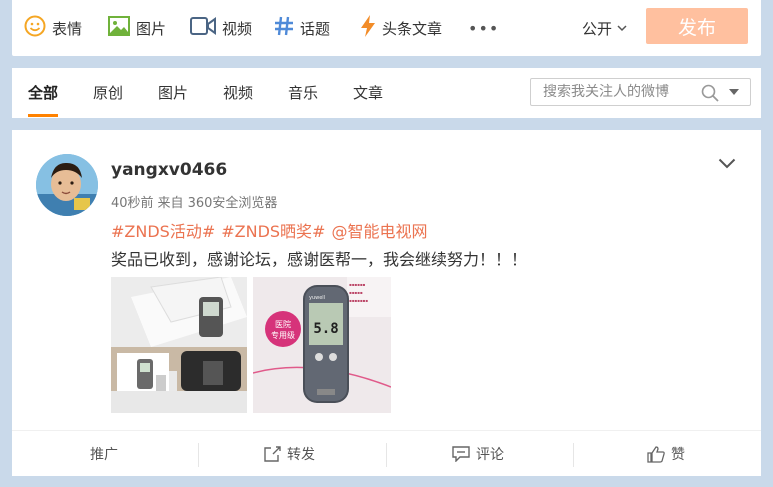  I want to click on publish-button: 发布, so click(697, 26).